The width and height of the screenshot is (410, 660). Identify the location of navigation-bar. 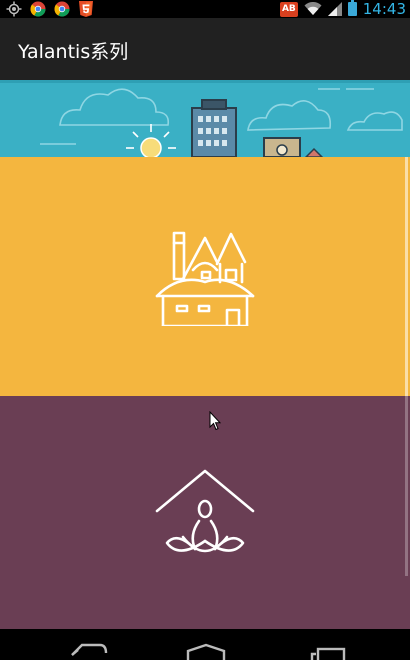
(205, 644).